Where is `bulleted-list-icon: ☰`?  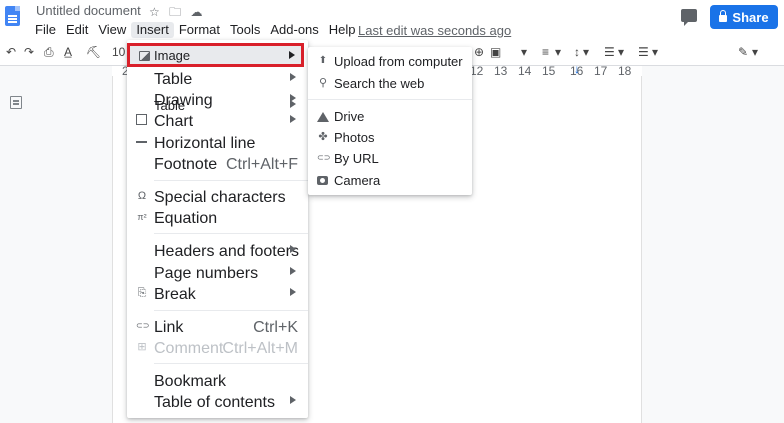 bulleted-list-icon: ☰ is located at coordinates (643, 52).